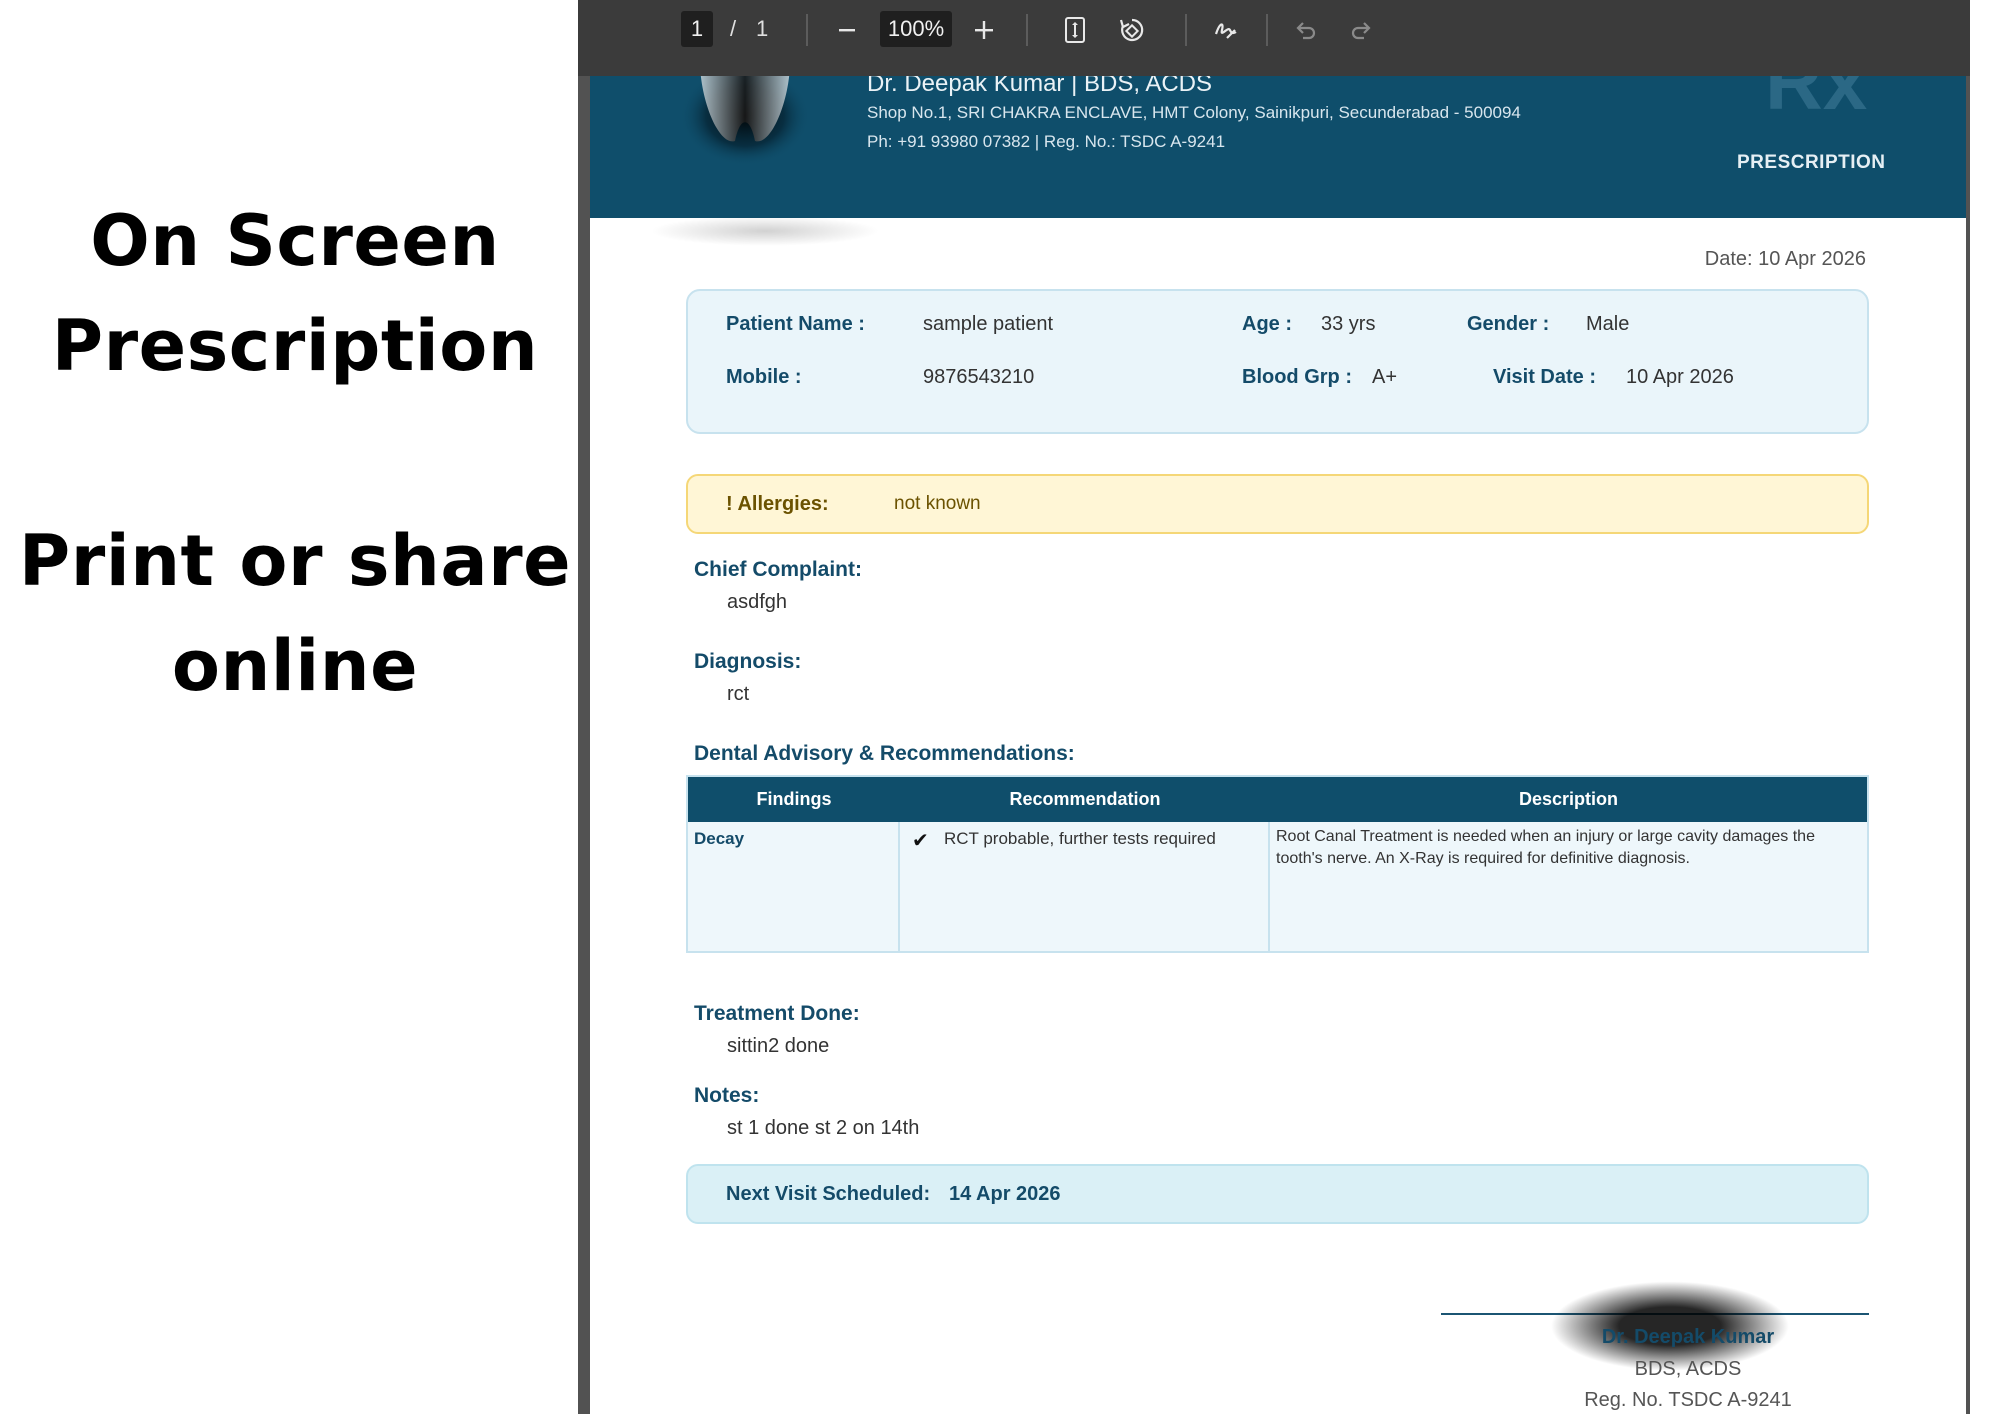 The image size is (2000, 1414). Describe the element at coordinates (1277, 799) in the screenshot. I see `table-header-row: Findings Recommendation Description` at that location.